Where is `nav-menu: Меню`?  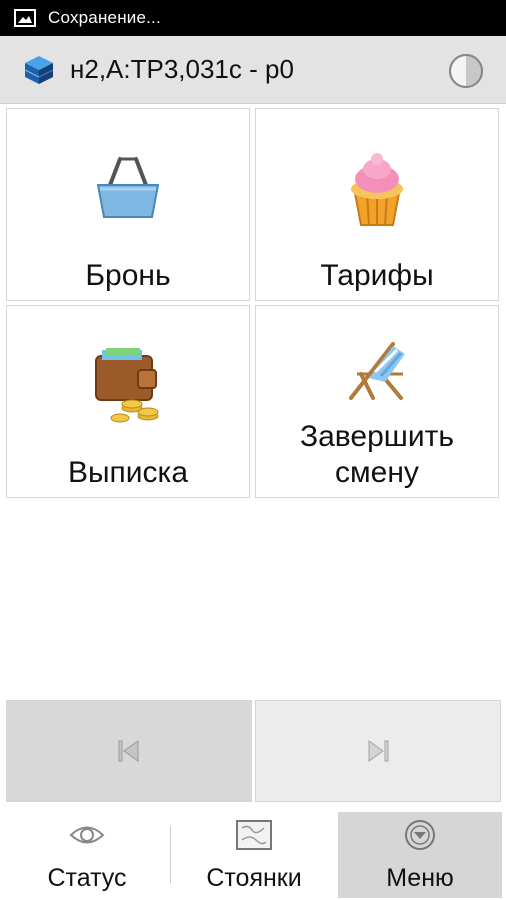 nav-menu: Меню is located at coordinates (420, 855).